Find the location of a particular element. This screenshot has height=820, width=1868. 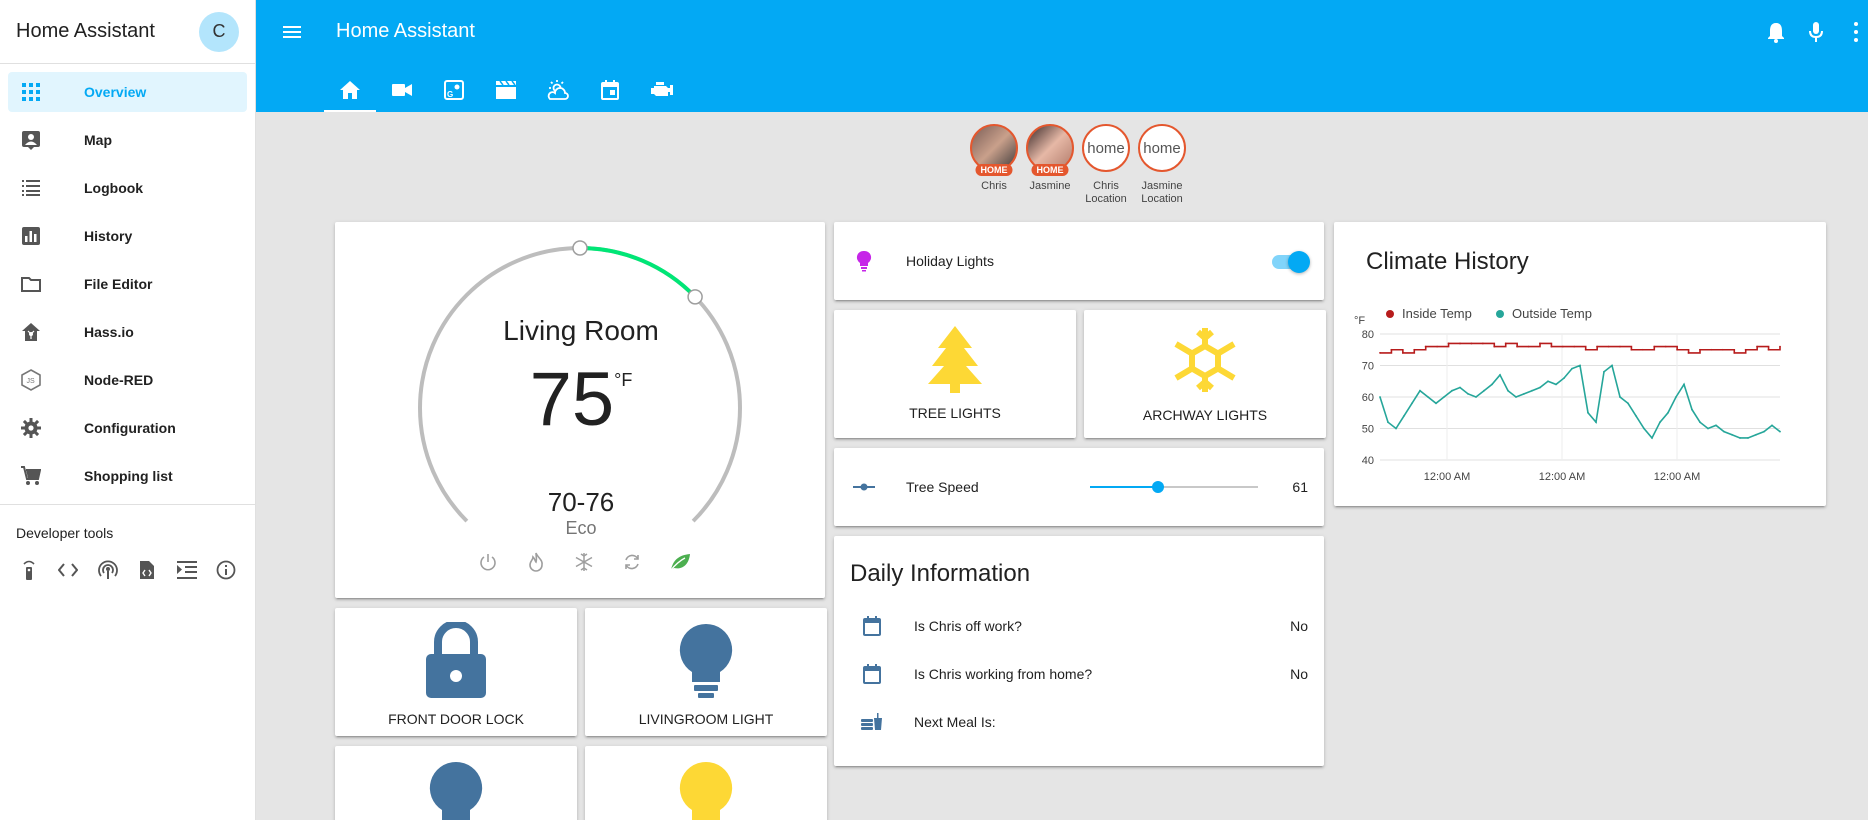

list-item: Is Chris off work? No is located at coordinates (1079, 626).